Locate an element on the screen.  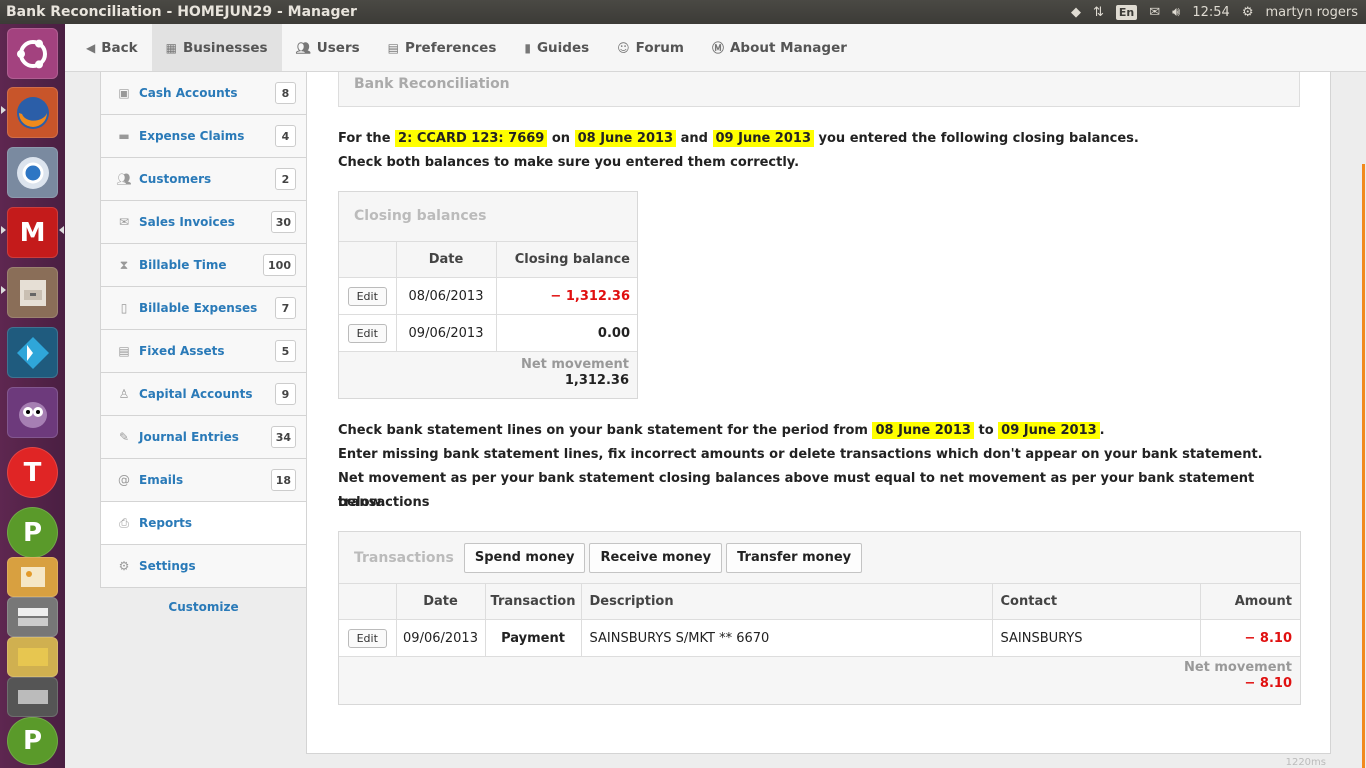
book-icon: ▮ is located at coordinates (527, 47).